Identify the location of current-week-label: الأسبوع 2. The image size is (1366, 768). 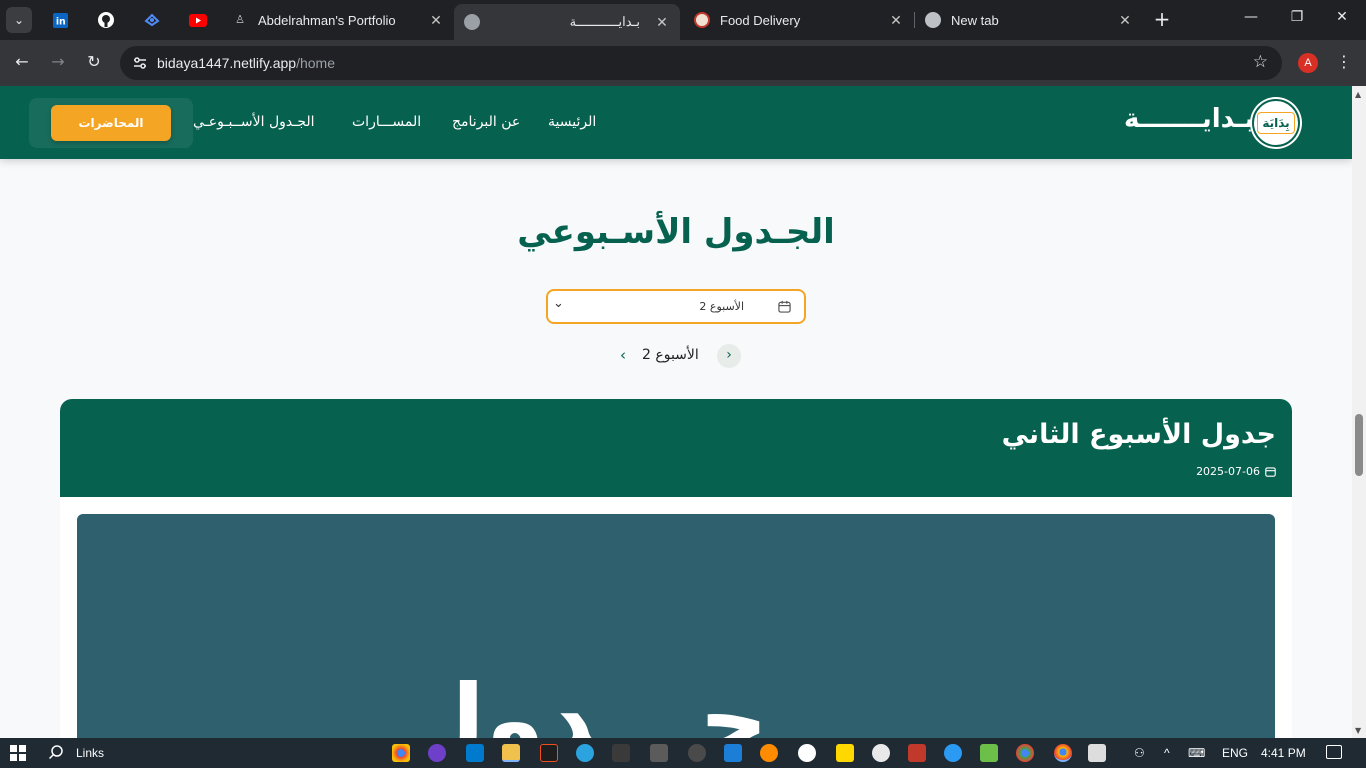
(670, 355).